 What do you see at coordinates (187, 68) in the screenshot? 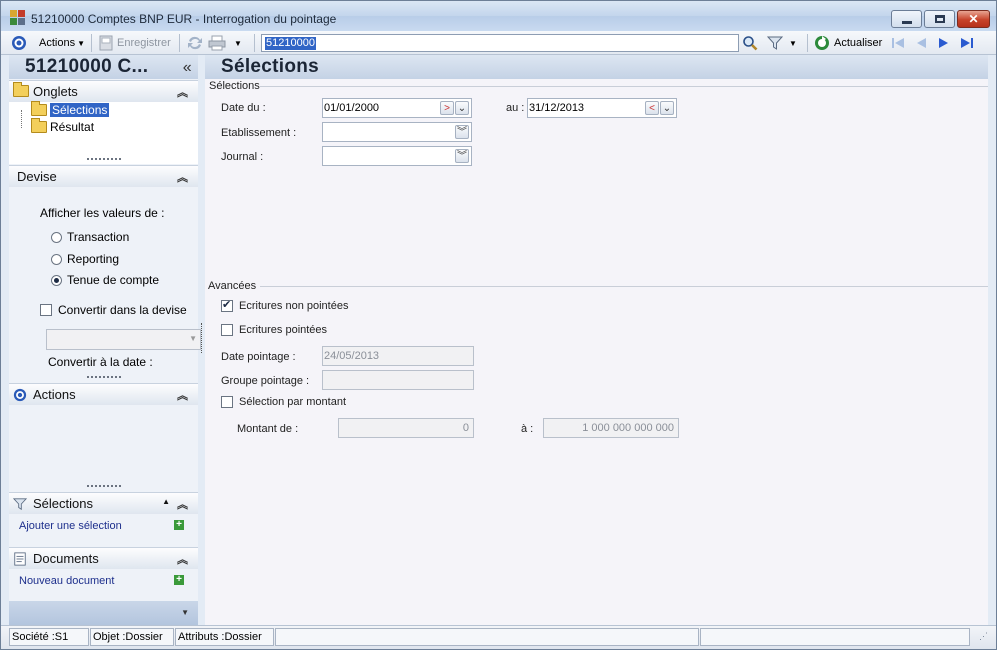
I see `collapse-panel-icon: «` at bounding box center [187, 68].